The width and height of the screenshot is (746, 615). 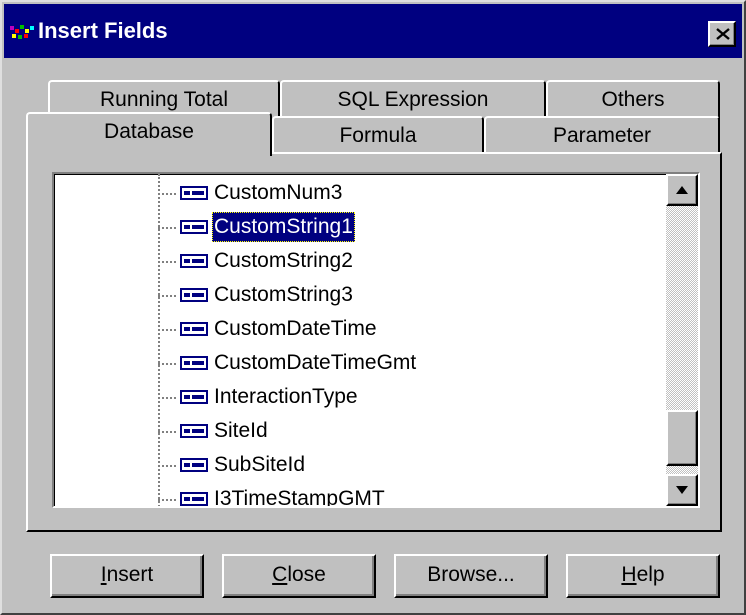 I want to click on tree-item-label: I3TimeStampGMT, so click(x=299, y=497).